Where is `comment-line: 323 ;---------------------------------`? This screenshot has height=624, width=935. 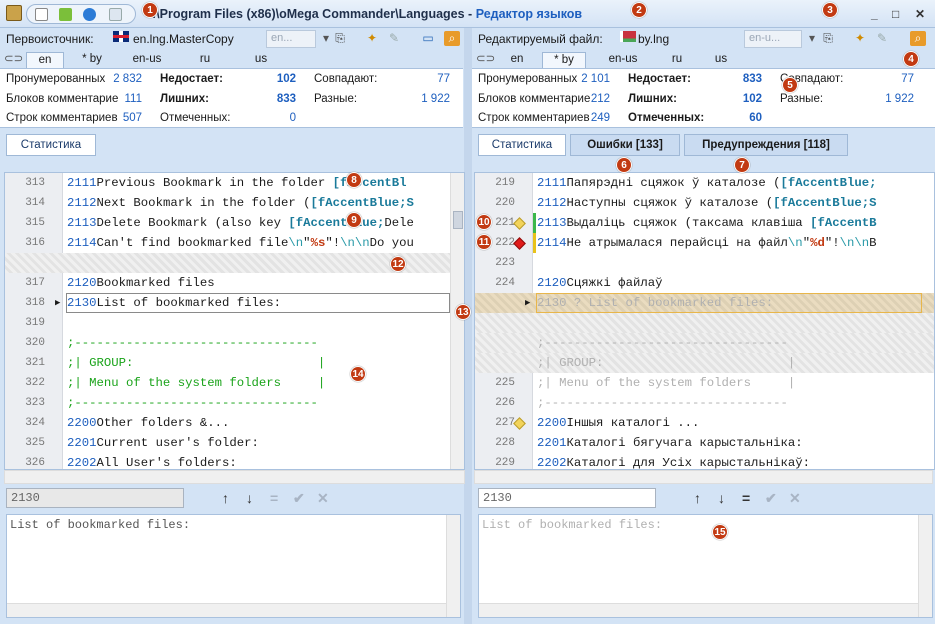 comment-line: 323 ;--------------------------------- is located at coordinates (234, 403).